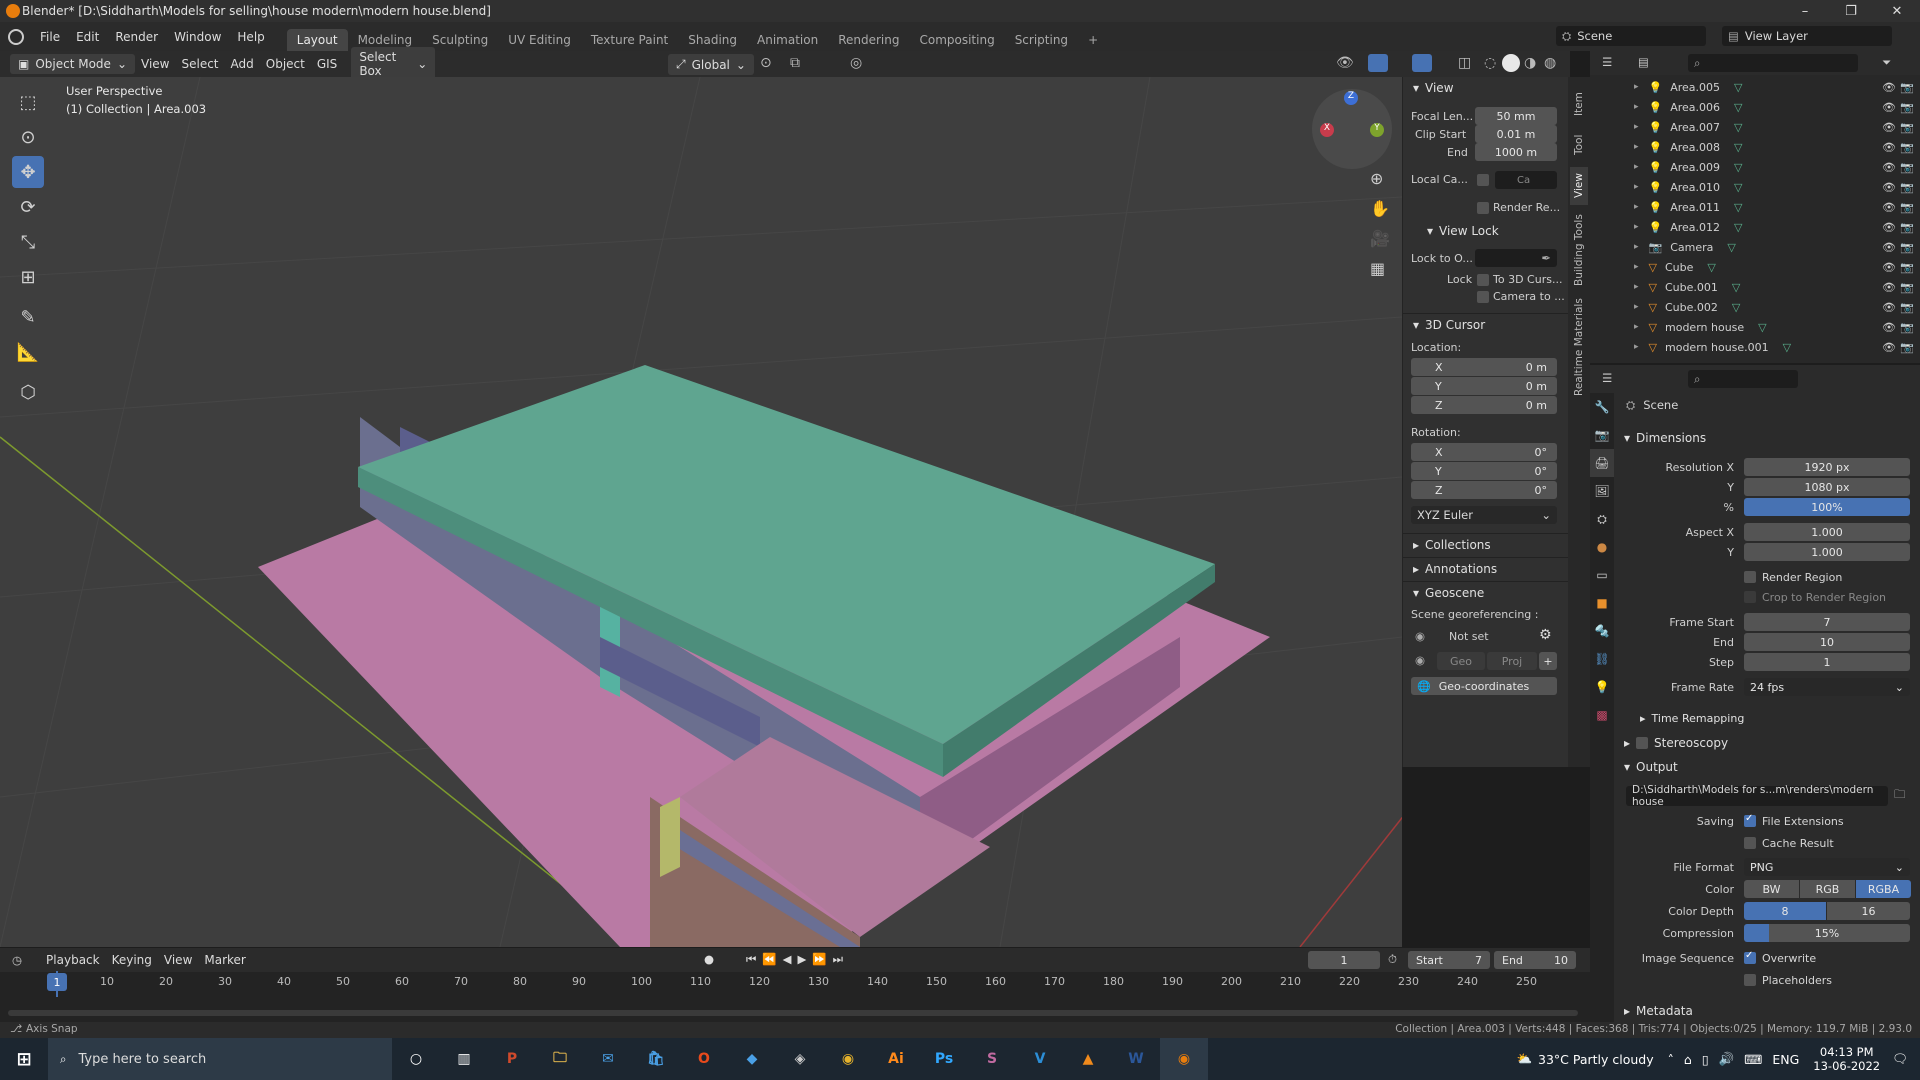 The image size is (1920, 1080). Describe the element at coordinates (1755, 287) in the screenshot. I see `outliner-row: ▸ ▽ Cube.001 ▽ 👁 📷` at that location.